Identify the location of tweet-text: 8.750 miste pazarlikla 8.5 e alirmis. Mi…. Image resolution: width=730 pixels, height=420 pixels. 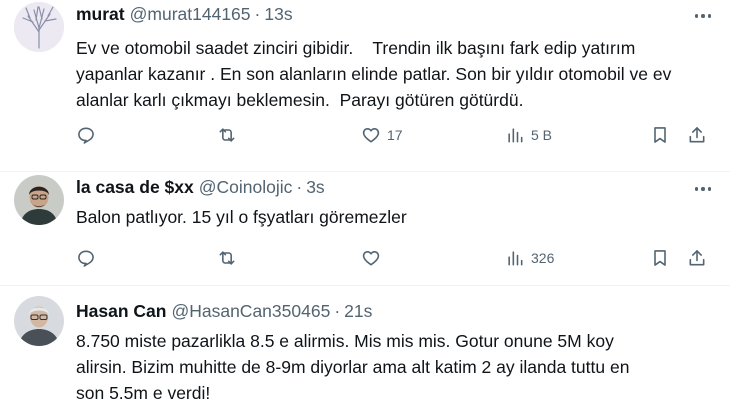
(353, 367).